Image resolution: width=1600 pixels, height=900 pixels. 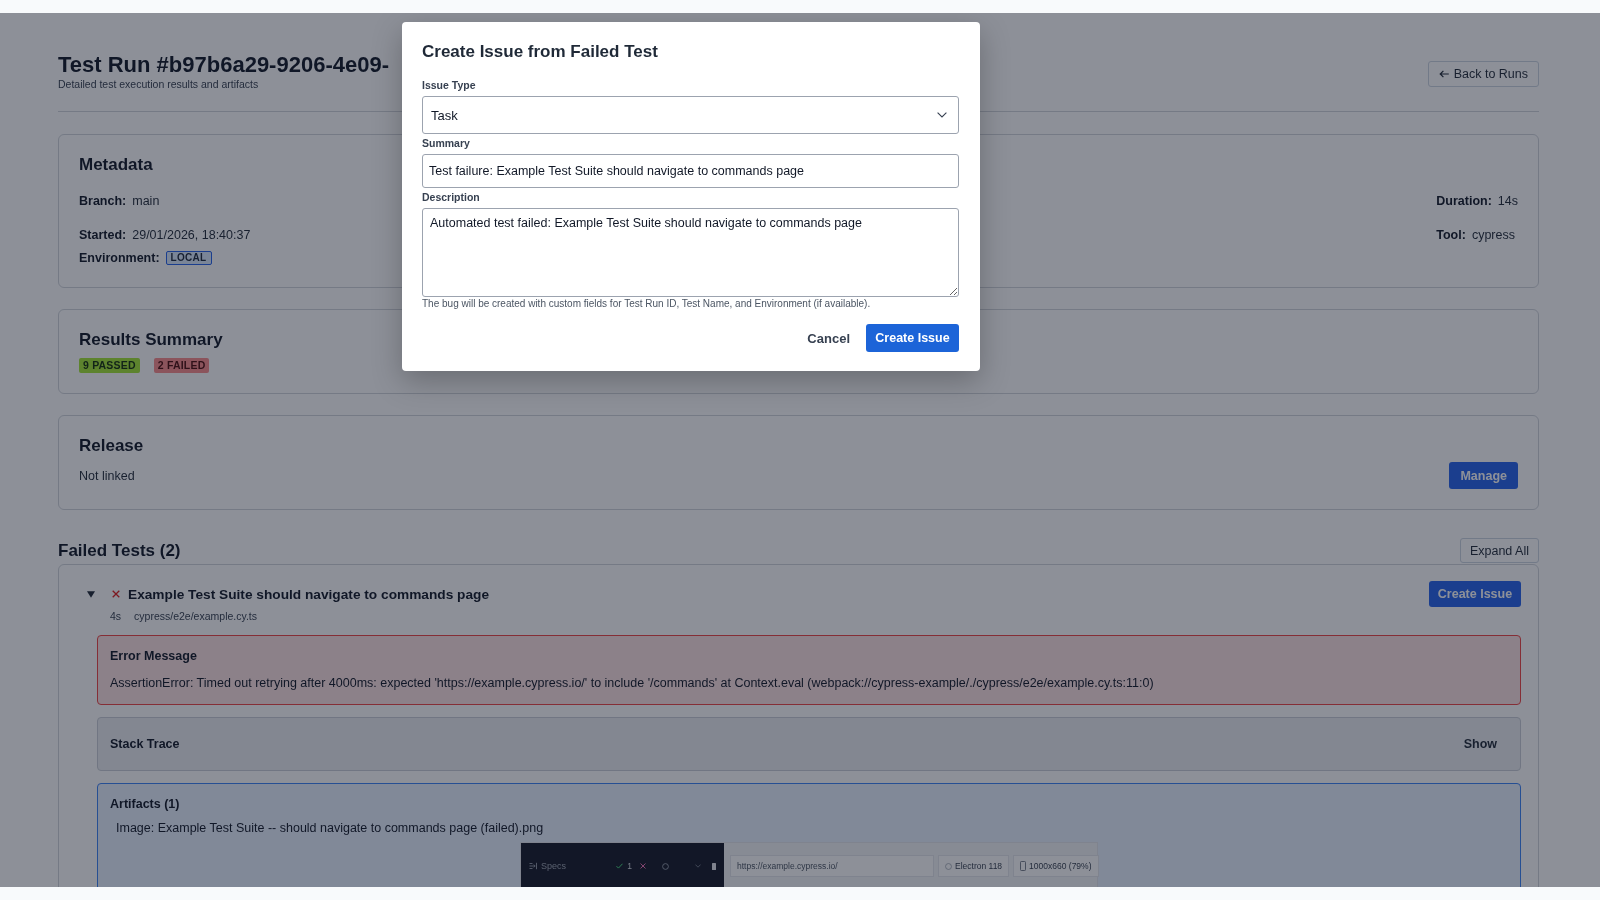 I want to click on helper-text: The bug will be created with custom fields for Test Run ID, Test Name, and Environment (if available)., so click(x=647, y=304).